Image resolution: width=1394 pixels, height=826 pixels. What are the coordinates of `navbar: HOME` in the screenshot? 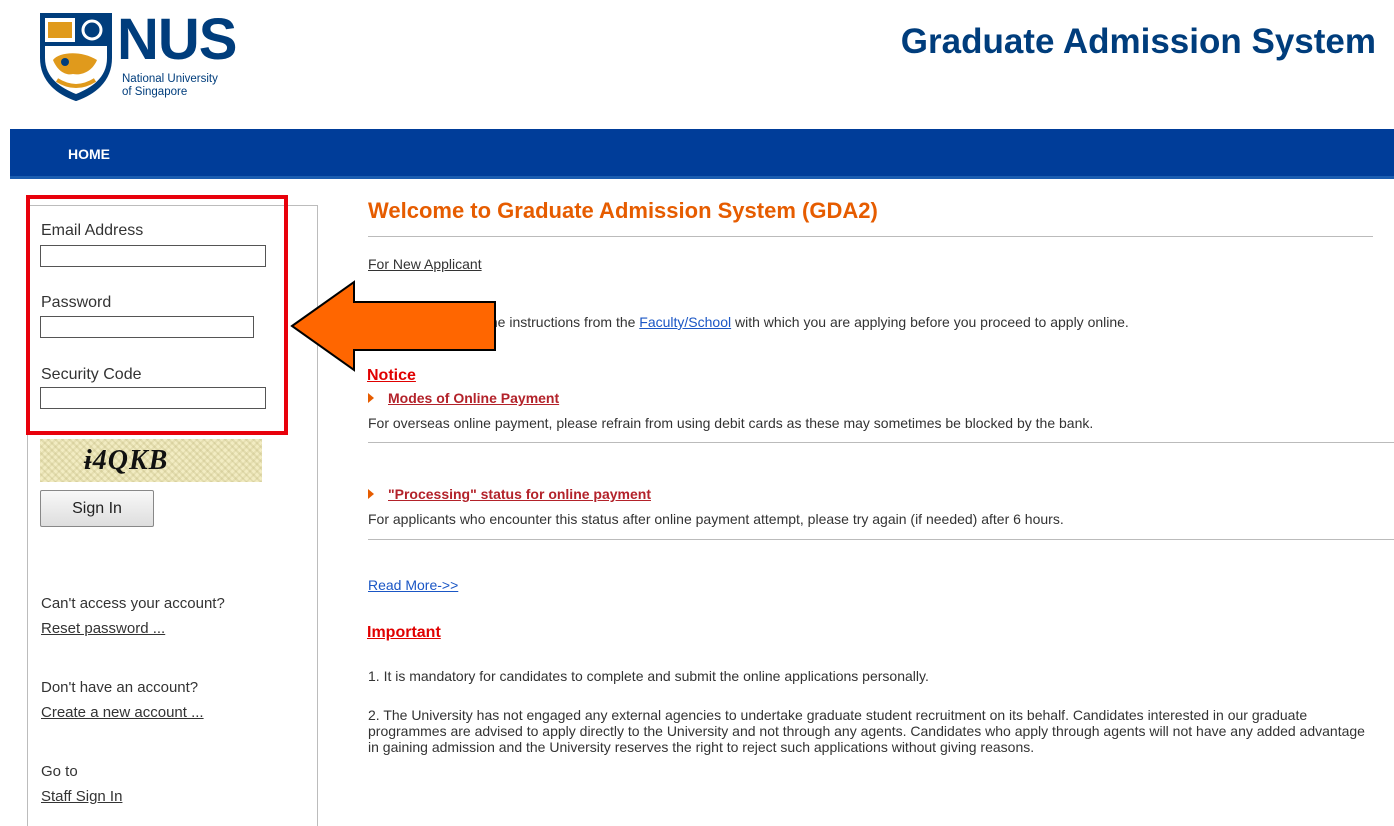 It's located at (702, 154).